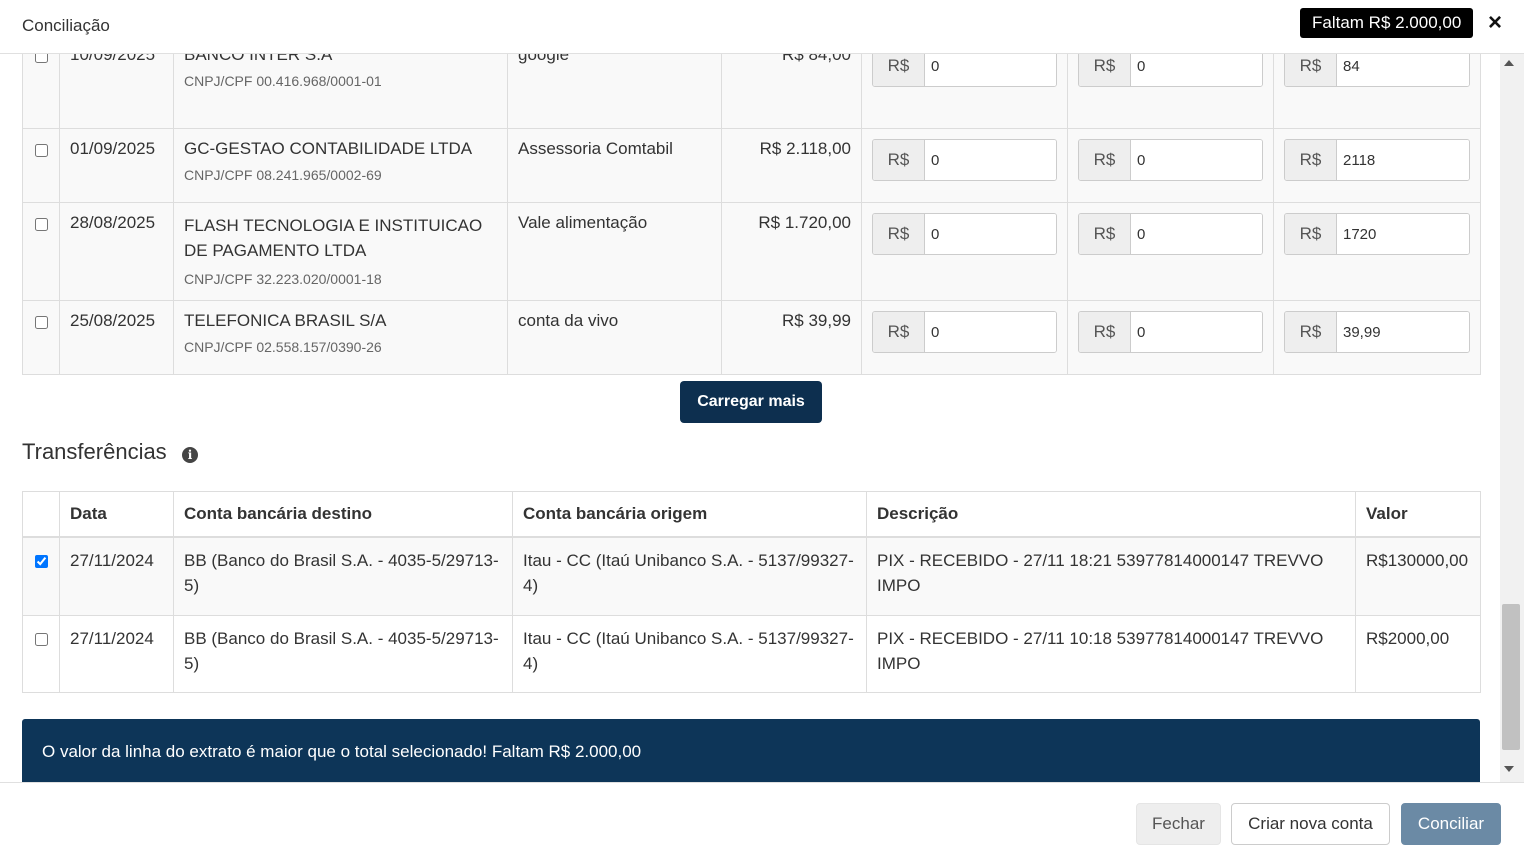 Image resolution: width=1524 pixels, height=854 pixels. Describe the element at coordinates (283, 81) in the screenshot. I see `row-party-doc: CNPJ/CPF 00.416.968/0001-01` at that location.